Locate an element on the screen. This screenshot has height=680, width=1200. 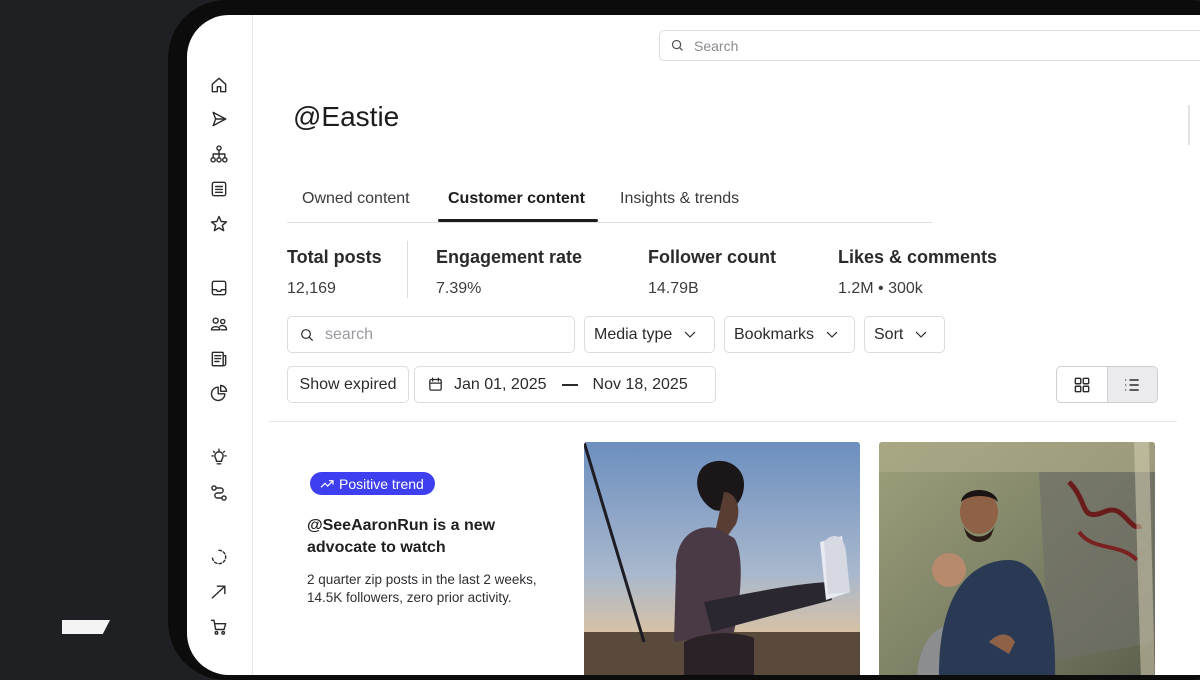
tab-owned-content: Owned content is located at coordinates (356, 205).